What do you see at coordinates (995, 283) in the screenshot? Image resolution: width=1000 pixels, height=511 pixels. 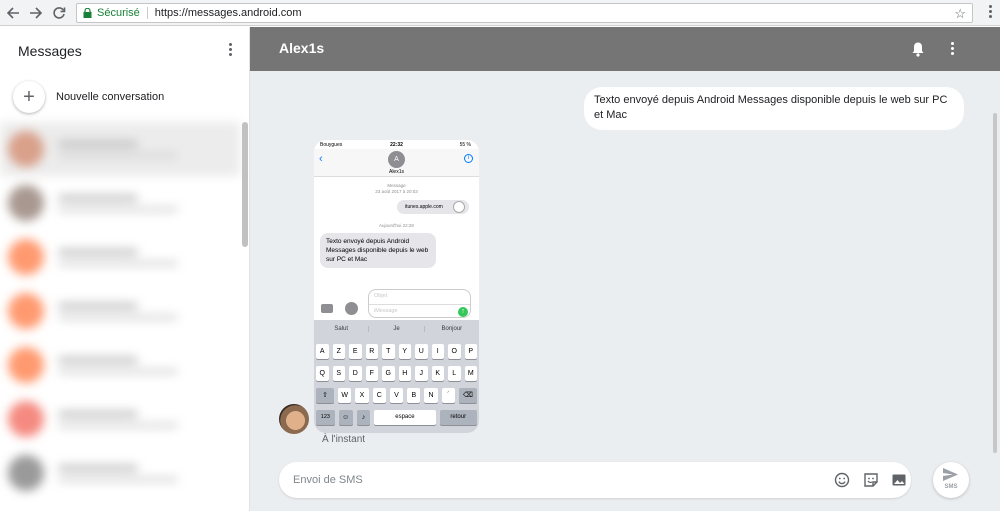 I see `thread-scrollbar` at bounding box center [995, 283].